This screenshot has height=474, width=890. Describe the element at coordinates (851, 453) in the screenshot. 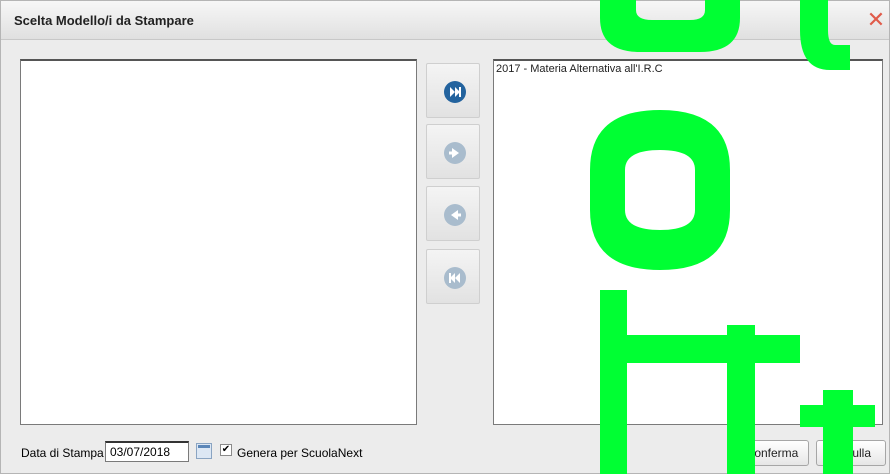

I see `cancel-button: Annulla` at that location.